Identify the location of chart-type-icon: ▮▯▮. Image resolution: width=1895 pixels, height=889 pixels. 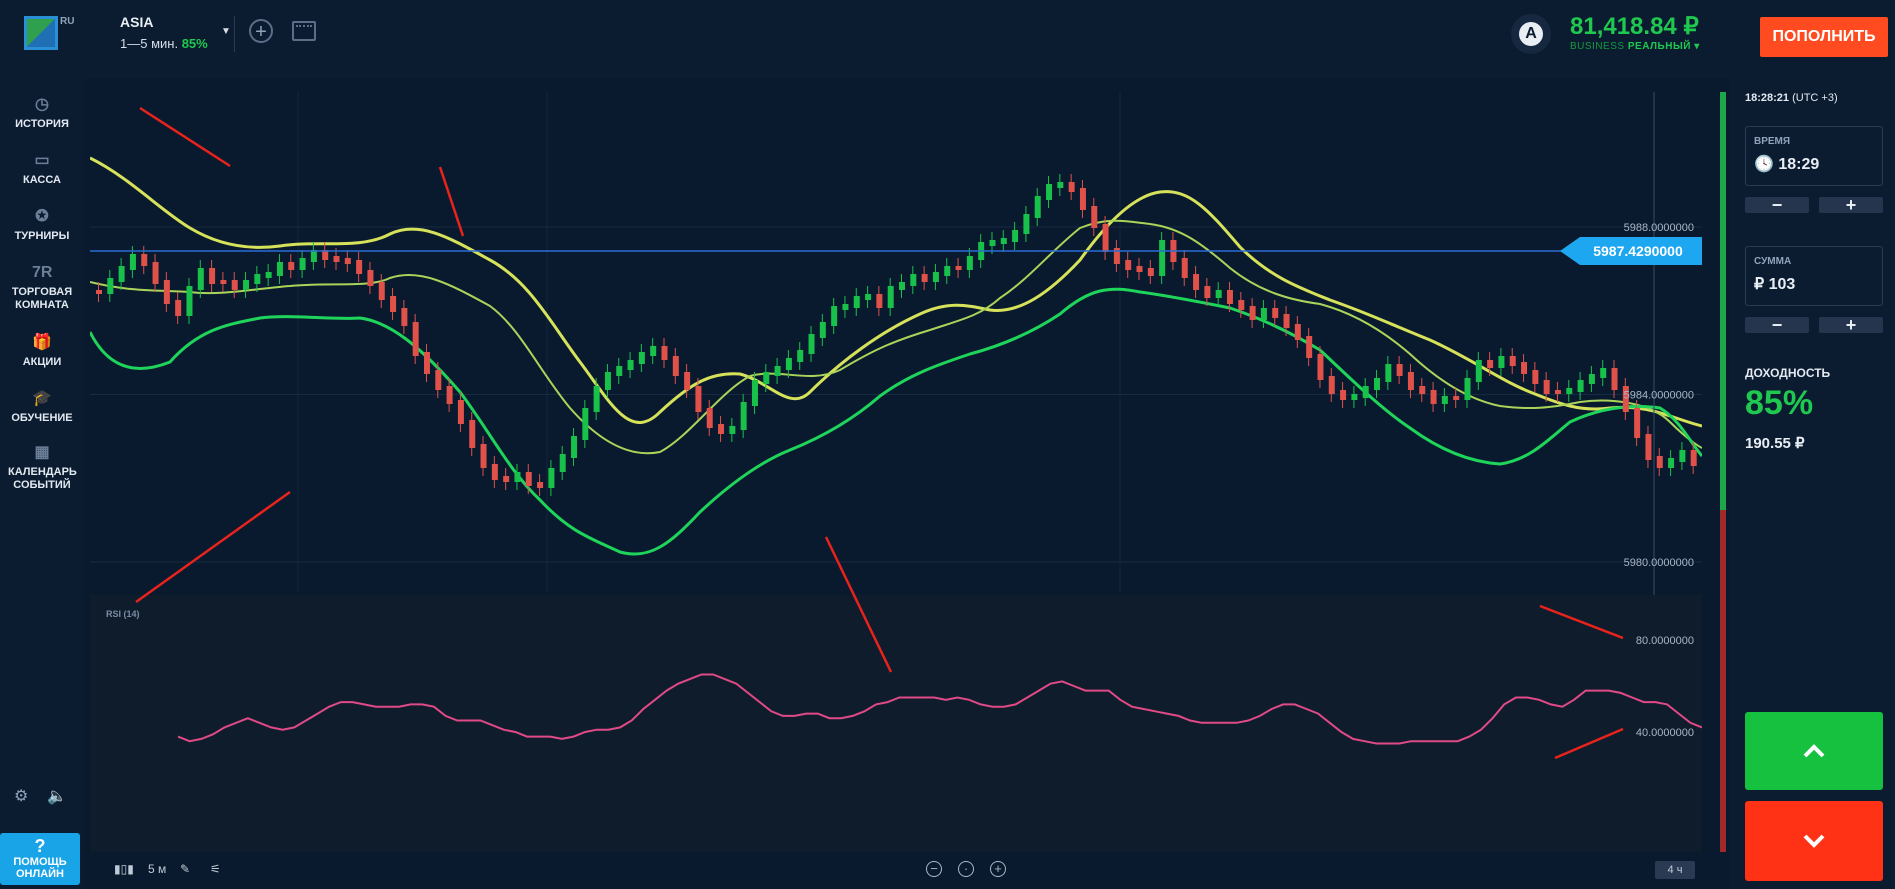
(124, 869).